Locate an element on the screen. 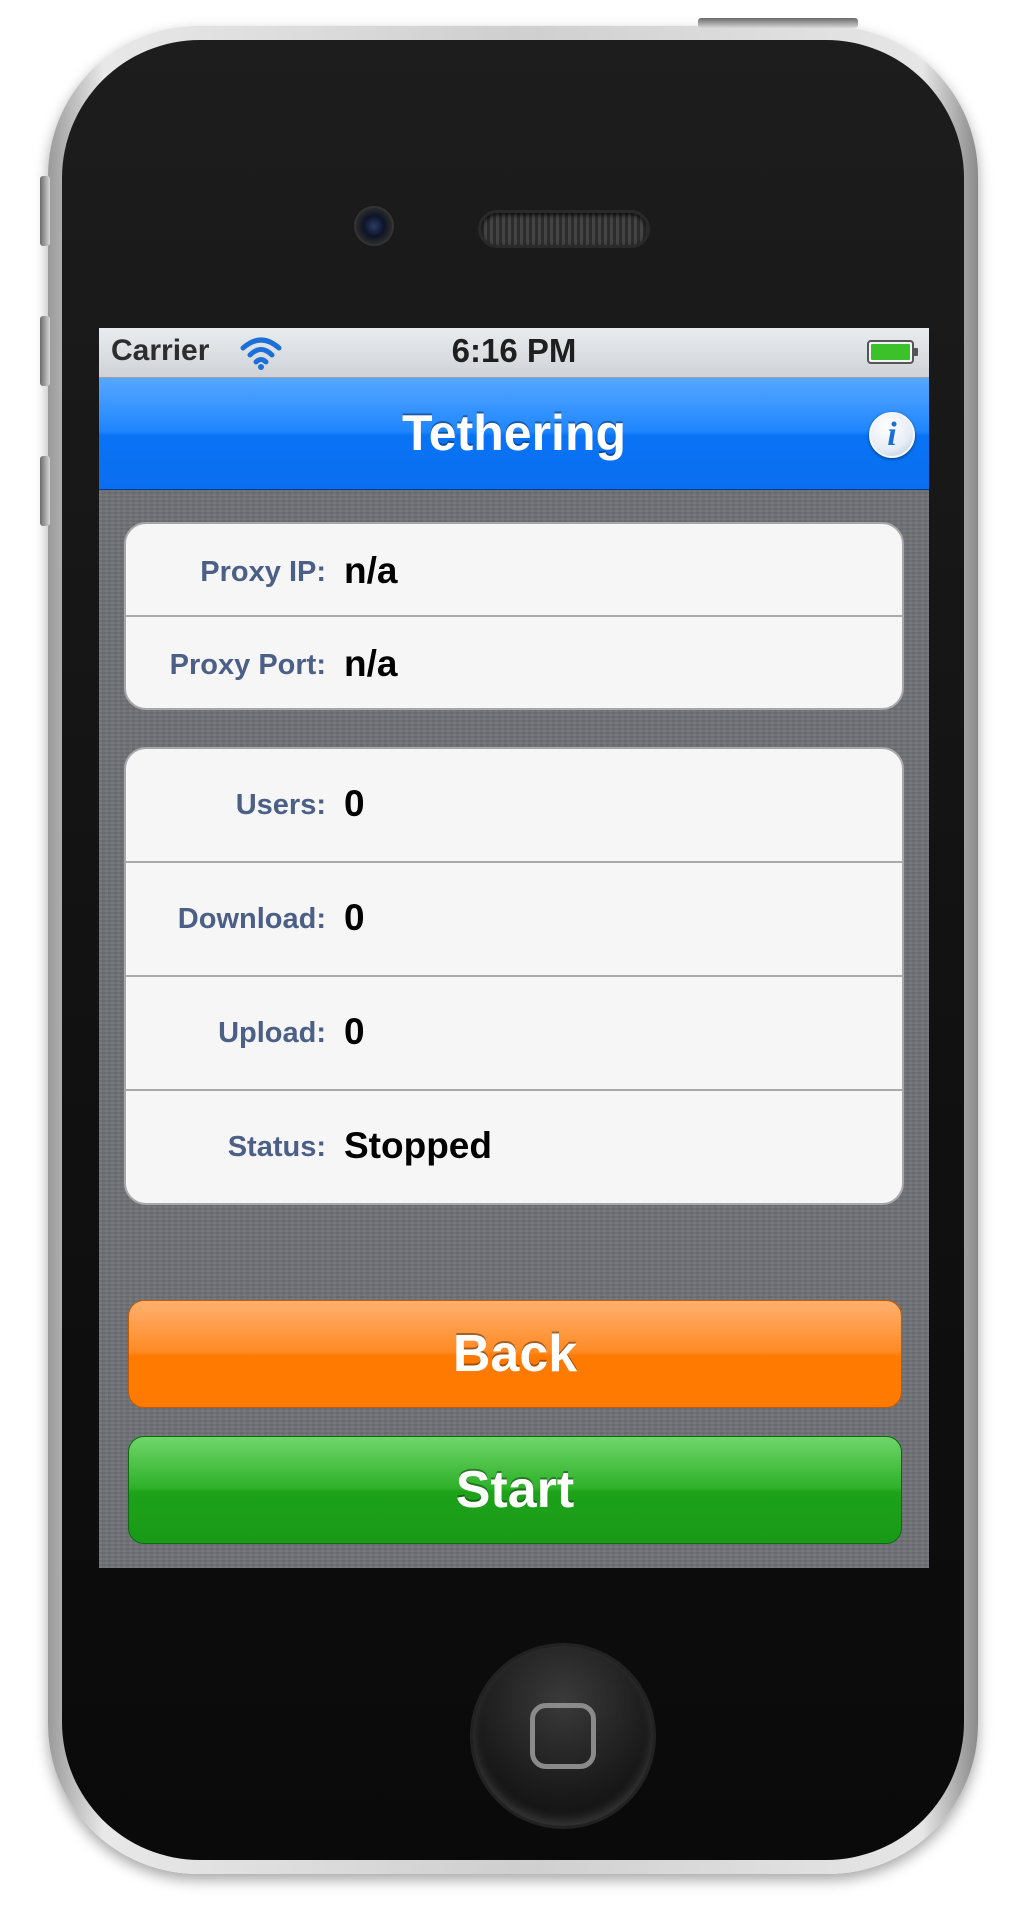  proxy-ip-label: Proxy IP: is located at coordinates (263, 572).